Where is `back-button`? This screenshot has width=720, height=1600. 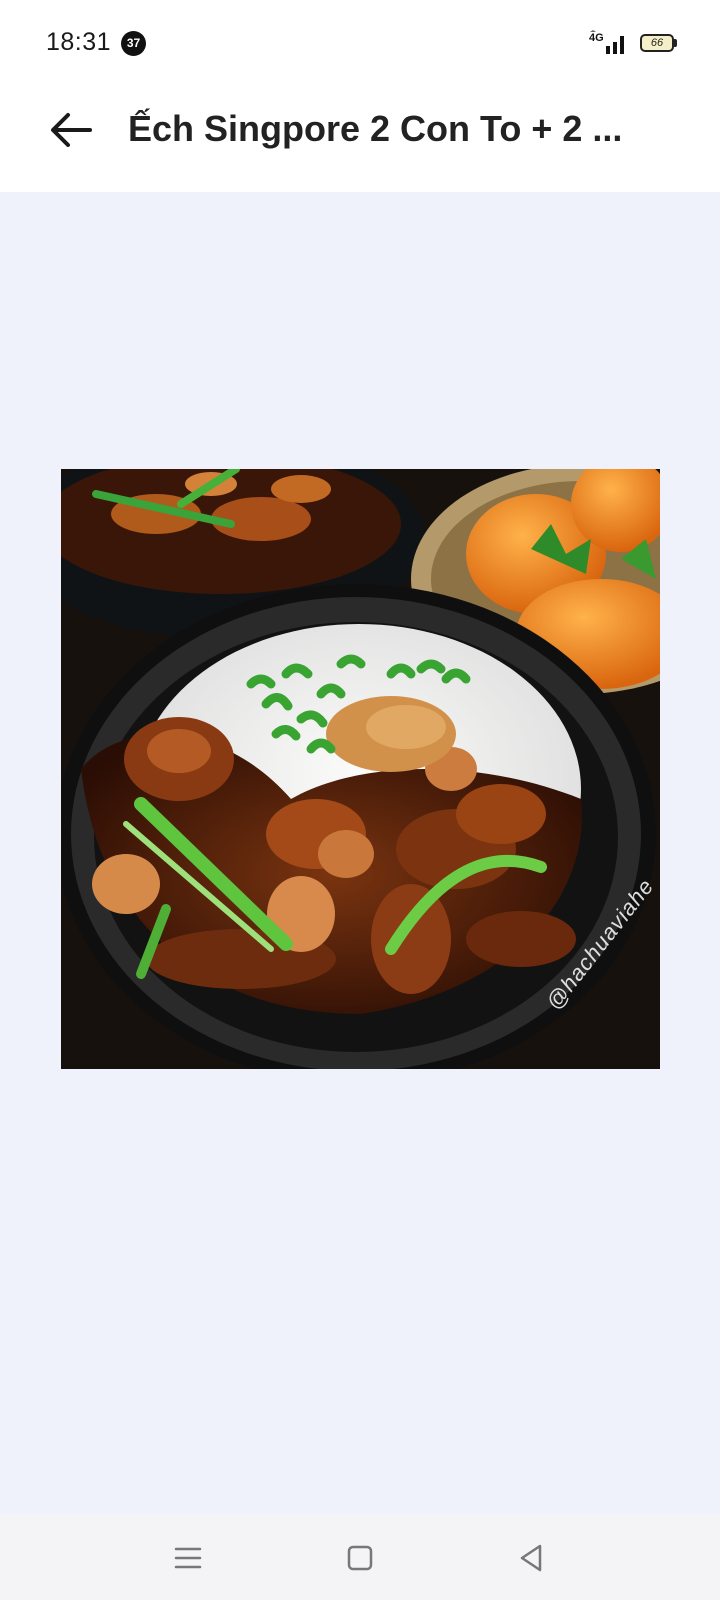 back-button is located at coordinates (72, 130).